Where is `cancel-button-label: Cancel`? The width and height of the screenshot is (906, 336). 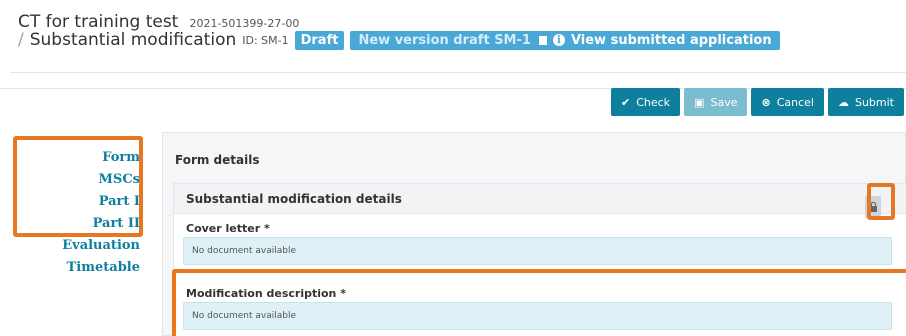
cancel-button-label: Cancel is located at coordinates (795, 102).